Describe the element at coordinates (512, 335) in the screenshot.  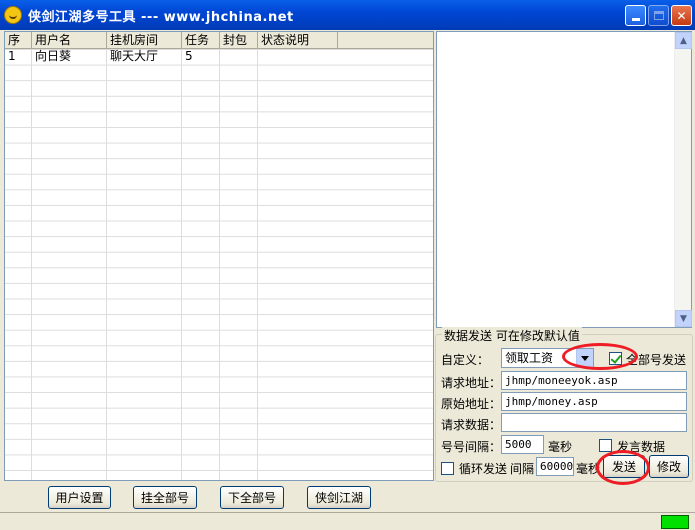
I see `data-send-group-label: 数据发送 可在修改默认值` at that location.